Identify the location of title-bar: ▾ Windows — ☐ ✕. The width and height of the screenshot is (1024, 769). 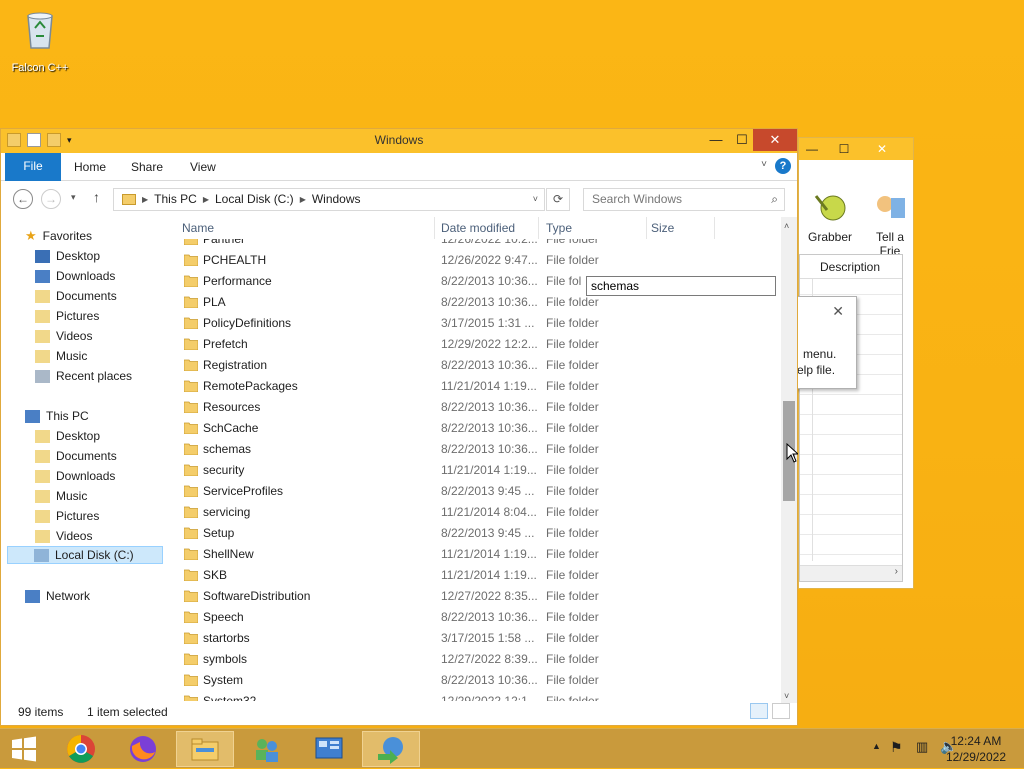
(399, 141).